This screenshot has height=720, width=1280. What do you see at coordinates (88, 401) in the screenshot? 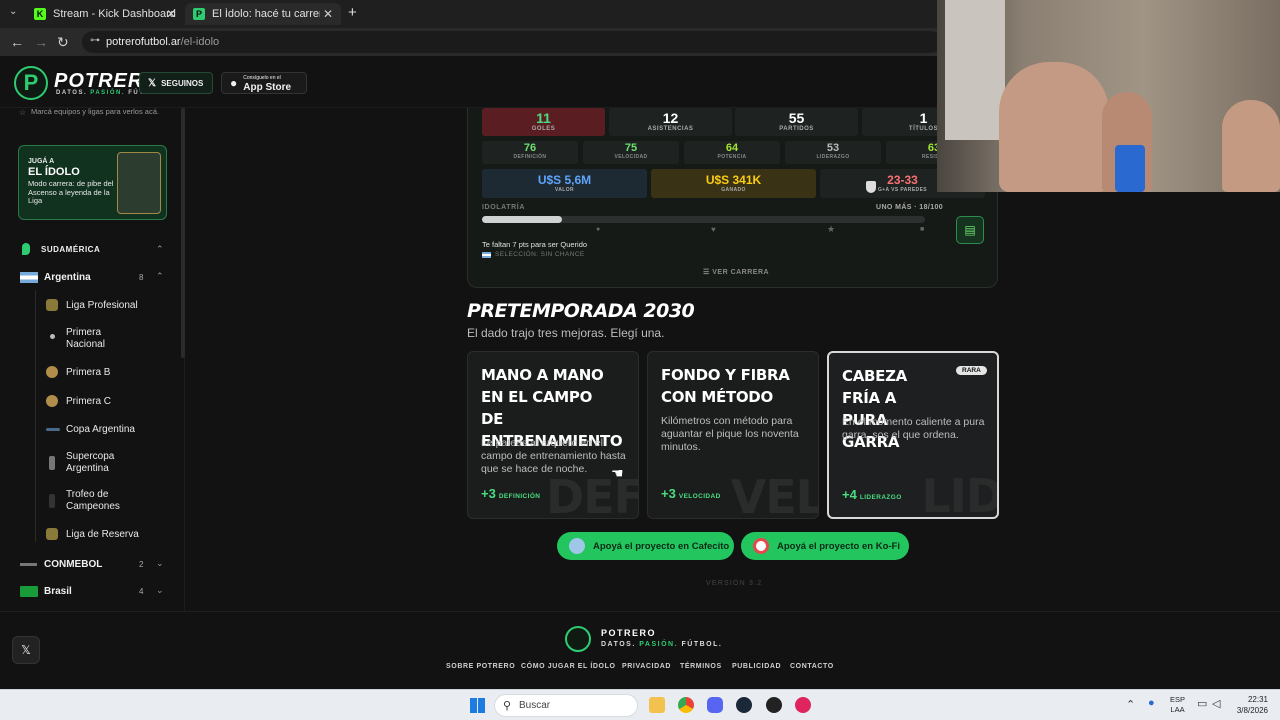
I see `league-primera-c: Primera C` at bounding box center [88, 401].